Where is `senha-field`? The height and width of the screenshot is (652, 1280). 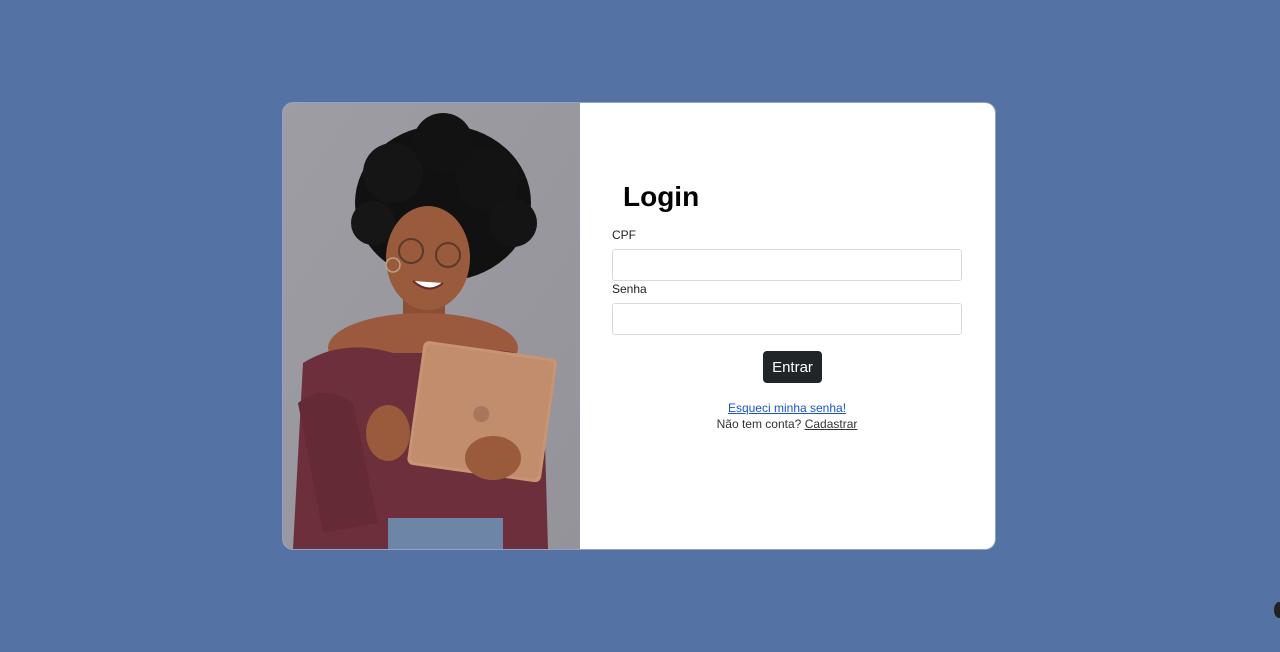
senha-field is located at coordinates (787, 319).